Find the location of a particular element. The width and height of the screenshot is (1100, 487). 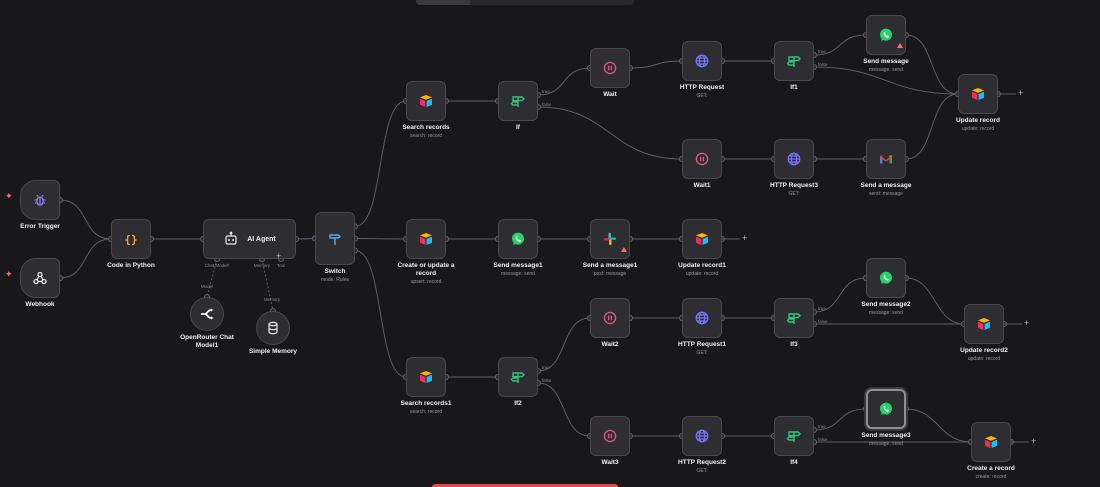

node-send-message3 is located at coordinates (886, 409).